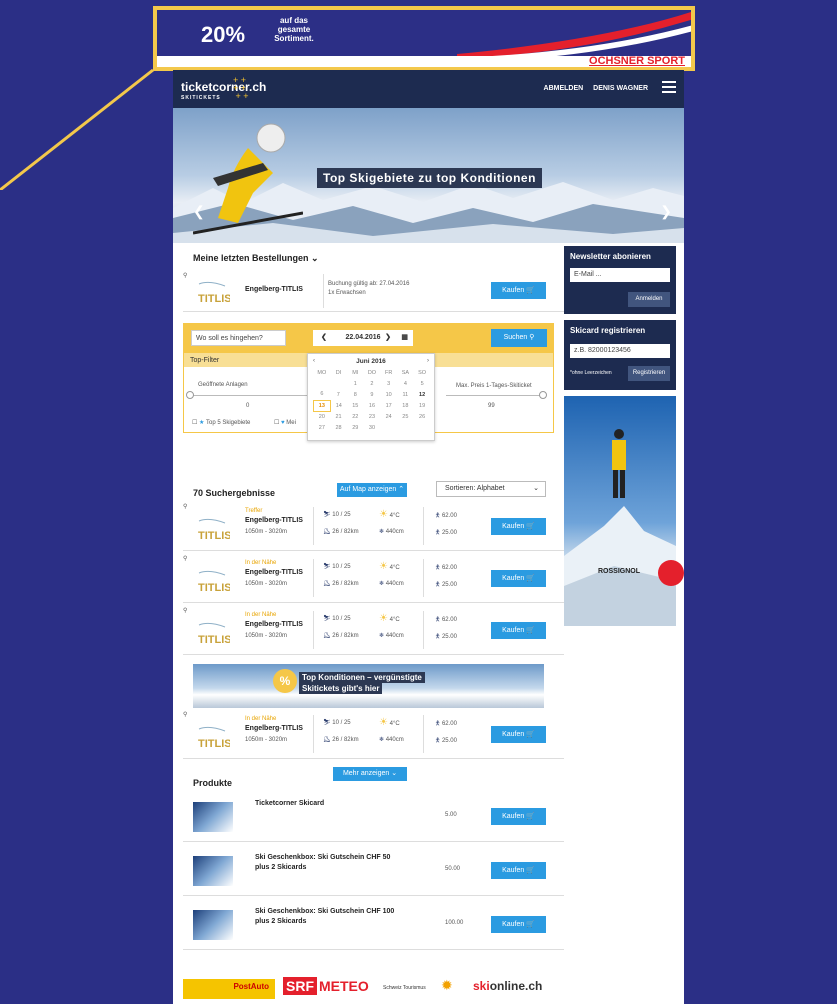 The image size is (837, 1004). What do you see at coordinates (405, 416) in the screenshot?
I see `cal-date: 25` at bounding box center [405, 416].